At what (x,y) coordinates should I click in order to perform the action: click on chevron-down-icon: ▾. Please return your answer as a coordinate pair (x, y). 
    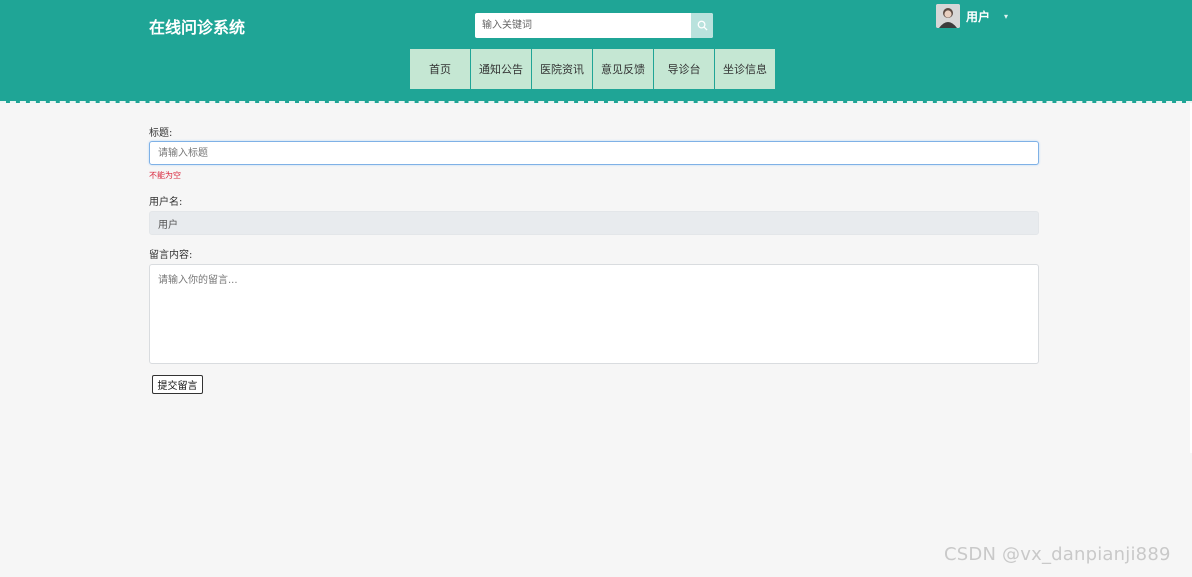
    Looking at the image, I should click on (1006, 16).